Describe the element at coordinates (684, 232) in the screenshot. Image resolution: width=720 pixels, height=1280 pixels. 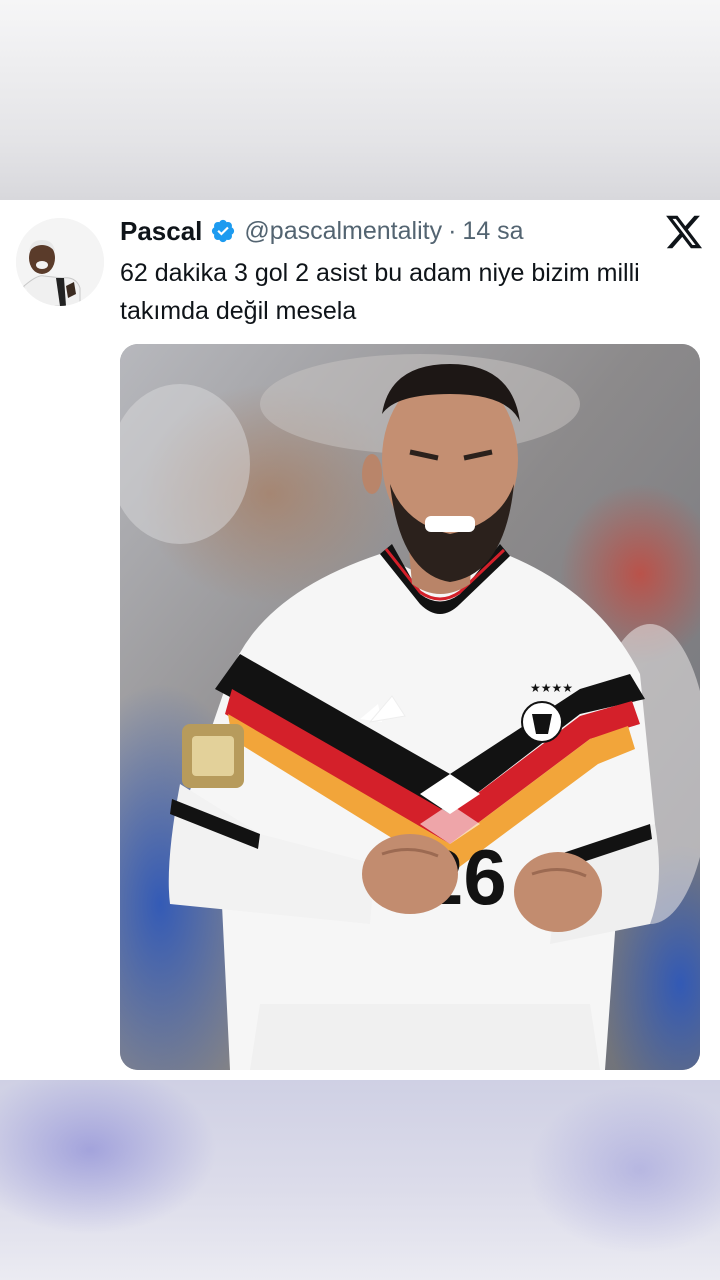
I see `x-logo-icon` at that location.